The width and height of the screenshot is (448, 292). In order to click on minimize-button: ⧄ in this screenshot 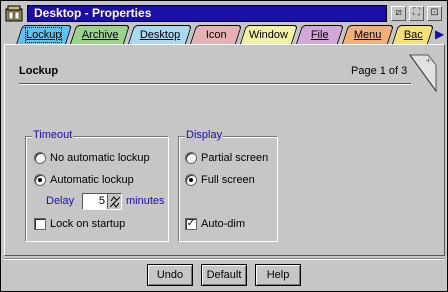, I will do `click(398, 13)`.